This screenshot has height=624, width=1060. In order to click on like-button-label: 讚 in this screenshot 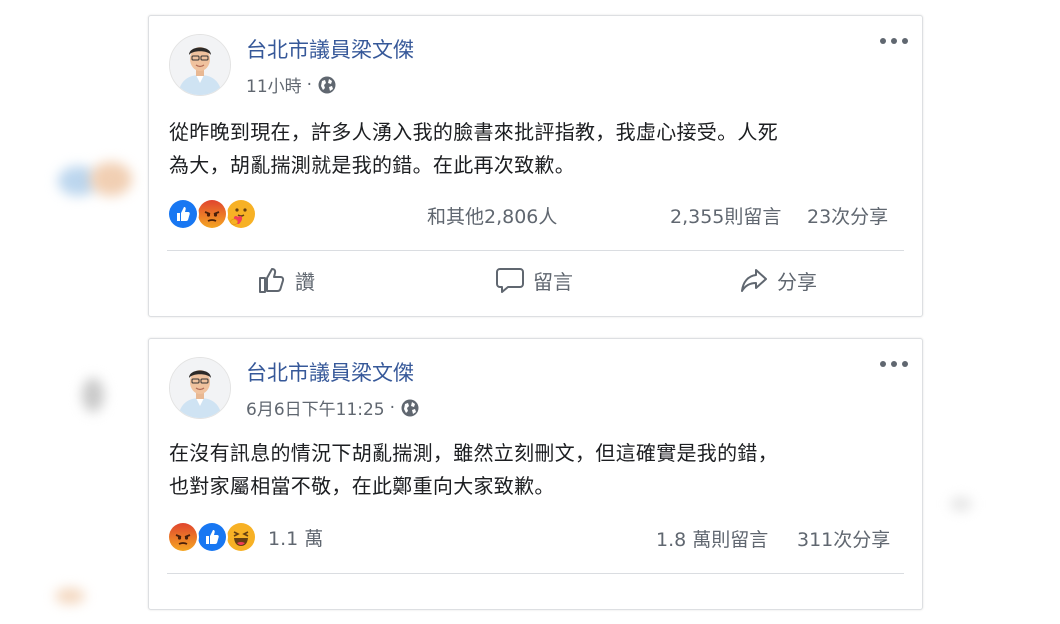, I will do `click(305, 281)`.